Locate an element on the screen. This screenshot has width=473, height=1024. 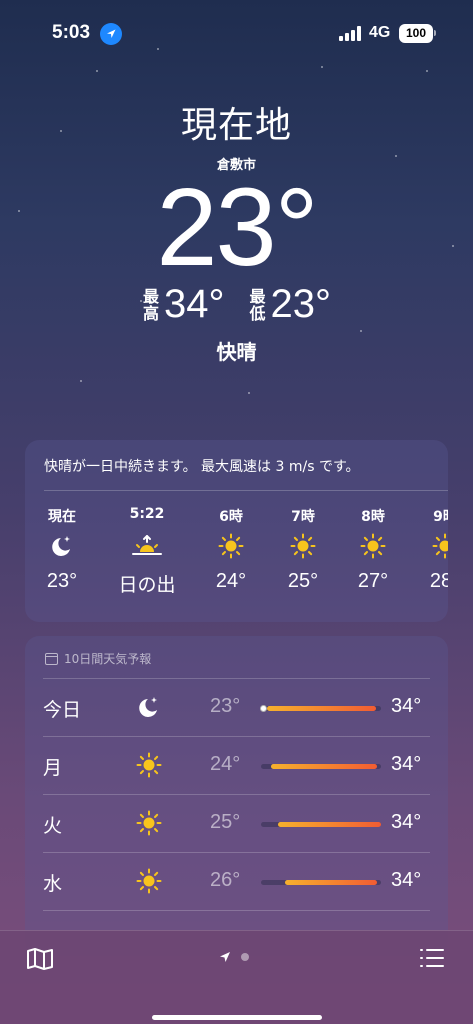
day-low-temp: 25° is located at coordinates (225, 822).